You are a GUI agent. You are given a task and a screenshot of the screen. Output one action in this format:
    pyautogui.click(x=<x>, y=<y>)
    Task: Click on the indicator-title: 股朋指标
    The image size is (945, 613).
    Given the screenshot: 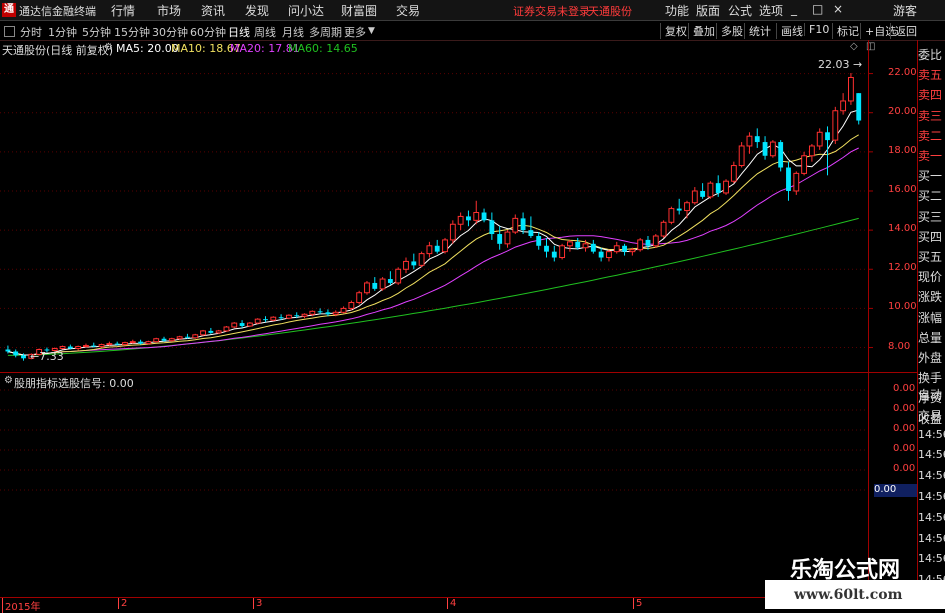 What is the action you would take?
    pyautogui.click(x=36, y=383)
    